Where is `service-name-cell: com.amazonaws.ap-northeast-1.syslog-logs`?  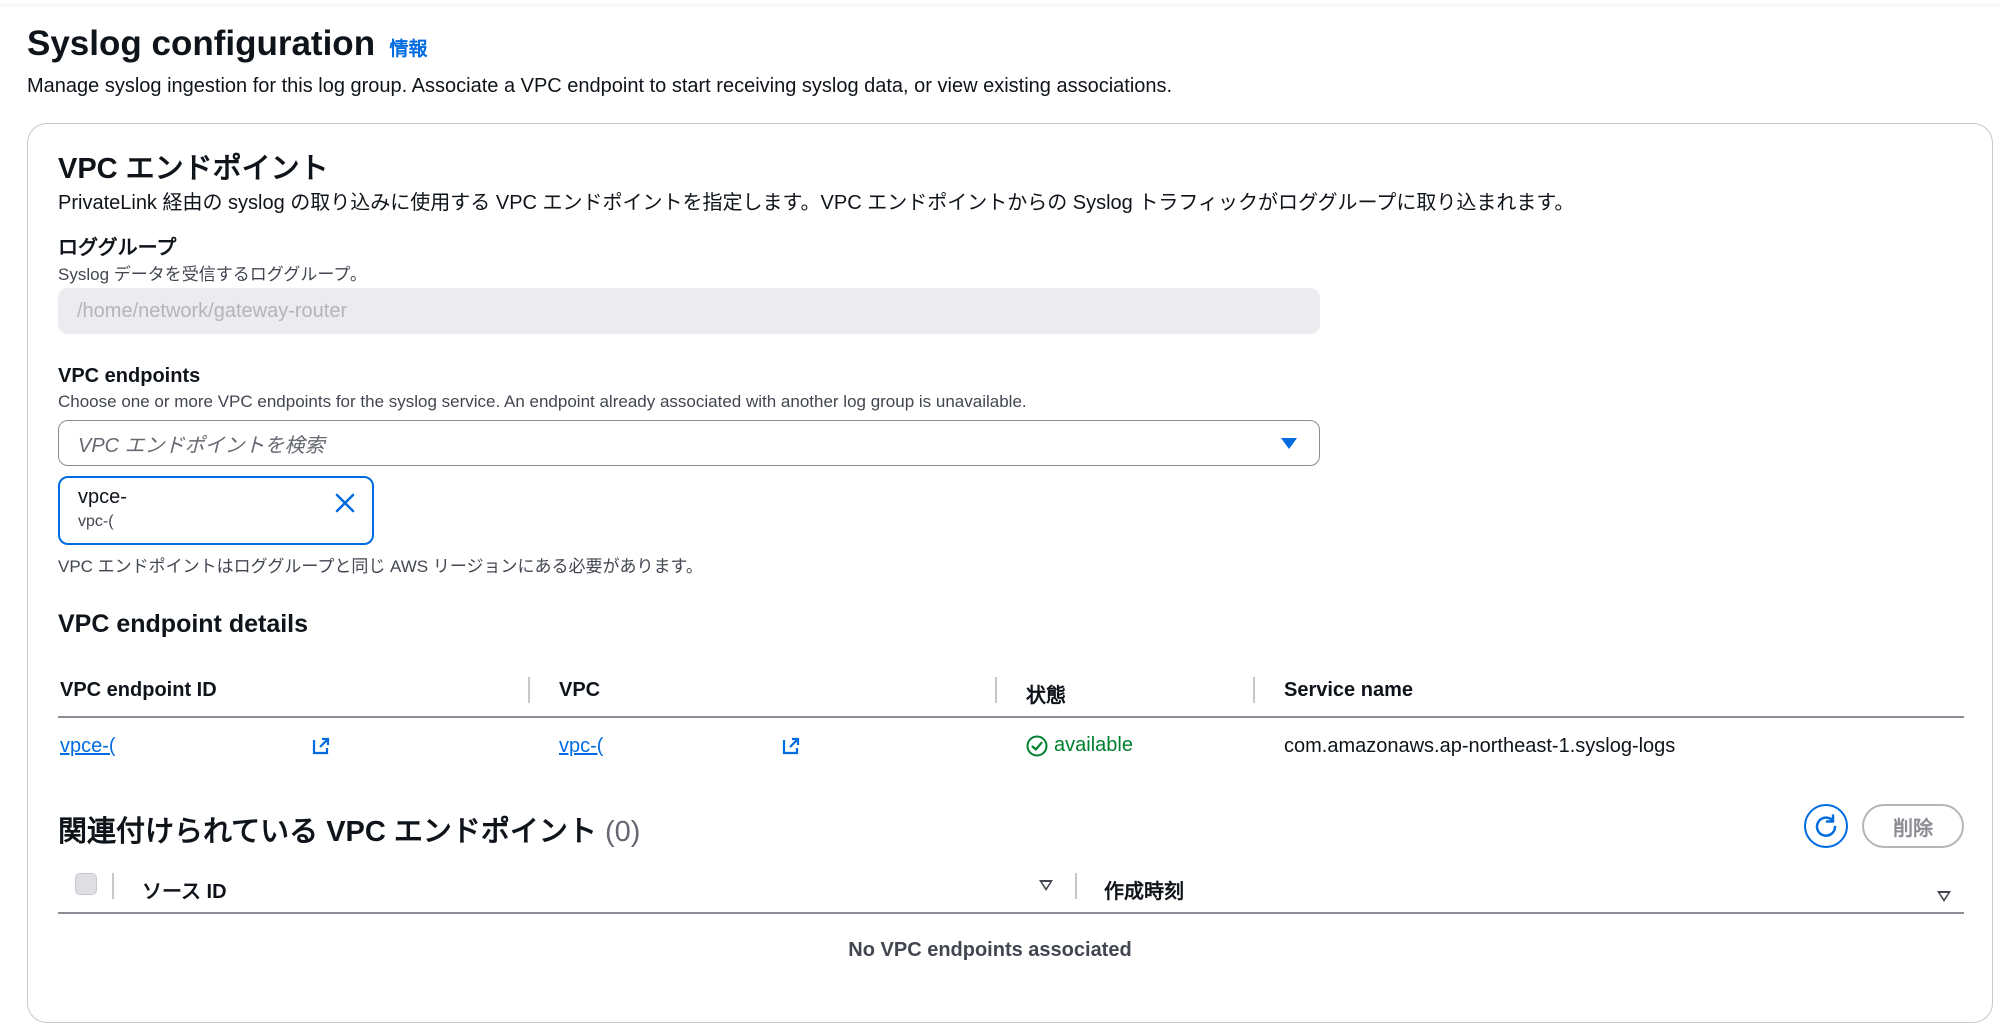
service-name-cell: com.amazonaws.ap-northeast-1.syslog-logs is located at coordinates (1480, 746).